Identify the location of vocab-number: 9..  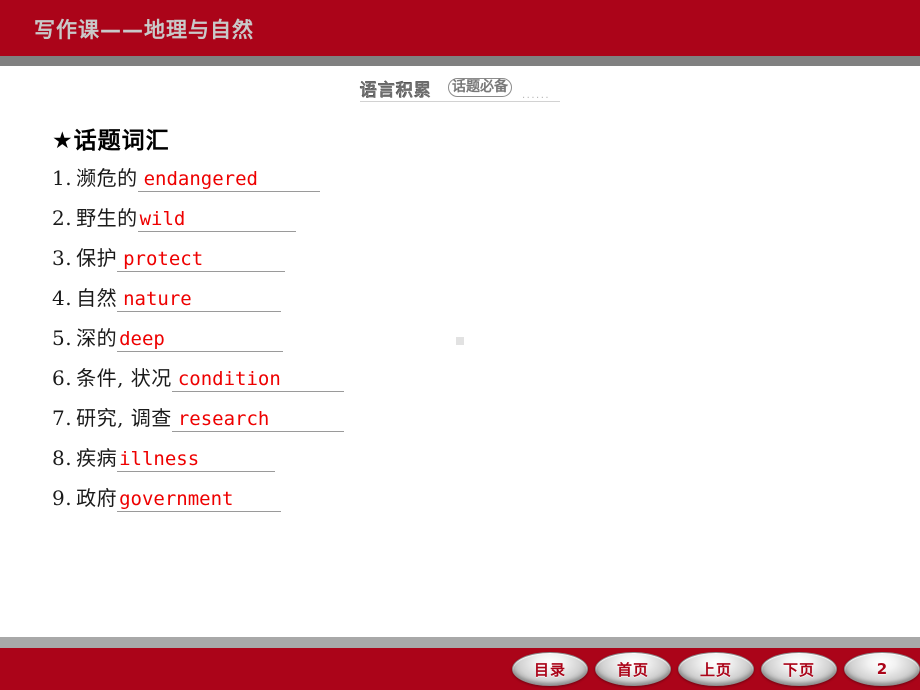
(62, 498).